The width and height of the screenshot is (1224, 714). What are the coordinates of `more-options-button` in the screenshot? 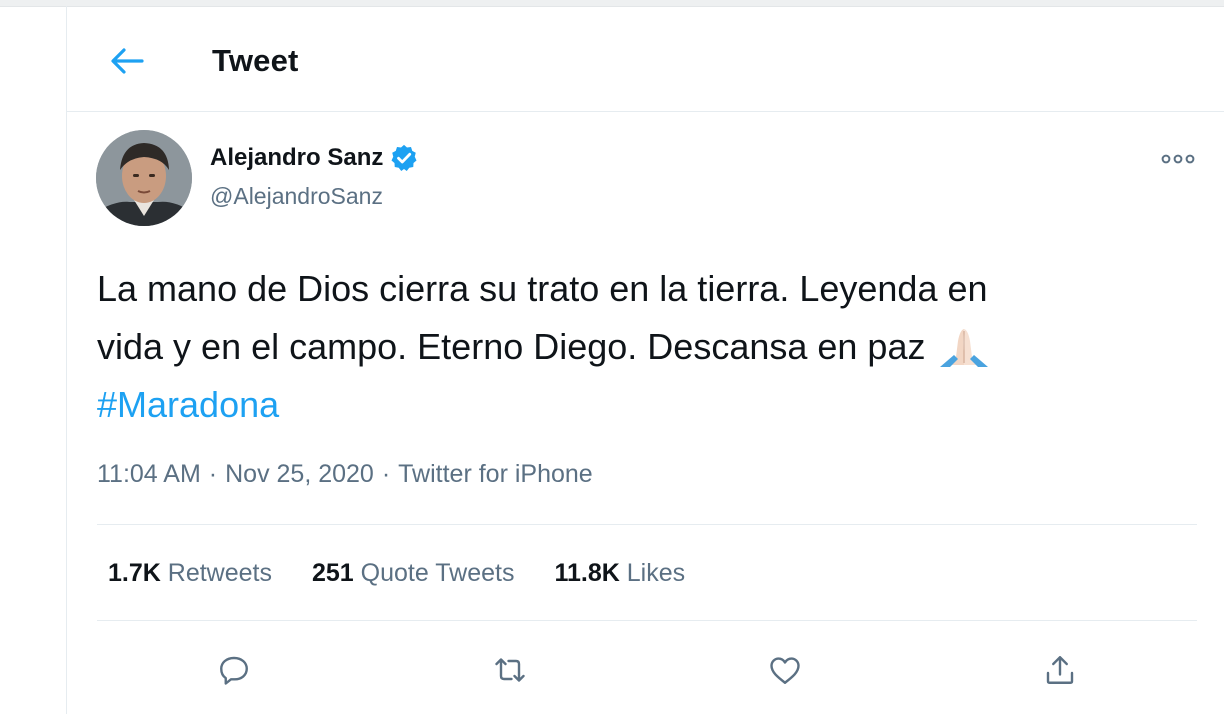 It's located at (1178, 159).